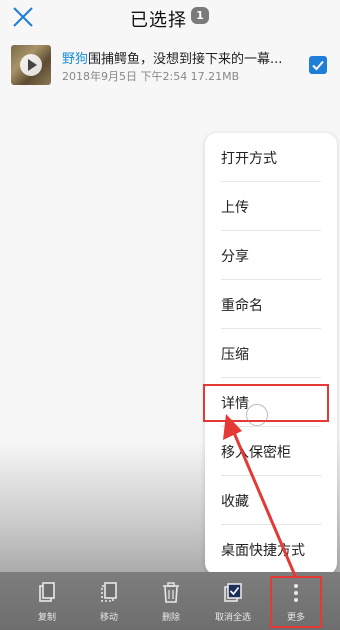 This screenshot has height=630, width=340. I want to click on menu-item-label: 压缩, so click(235, 355).